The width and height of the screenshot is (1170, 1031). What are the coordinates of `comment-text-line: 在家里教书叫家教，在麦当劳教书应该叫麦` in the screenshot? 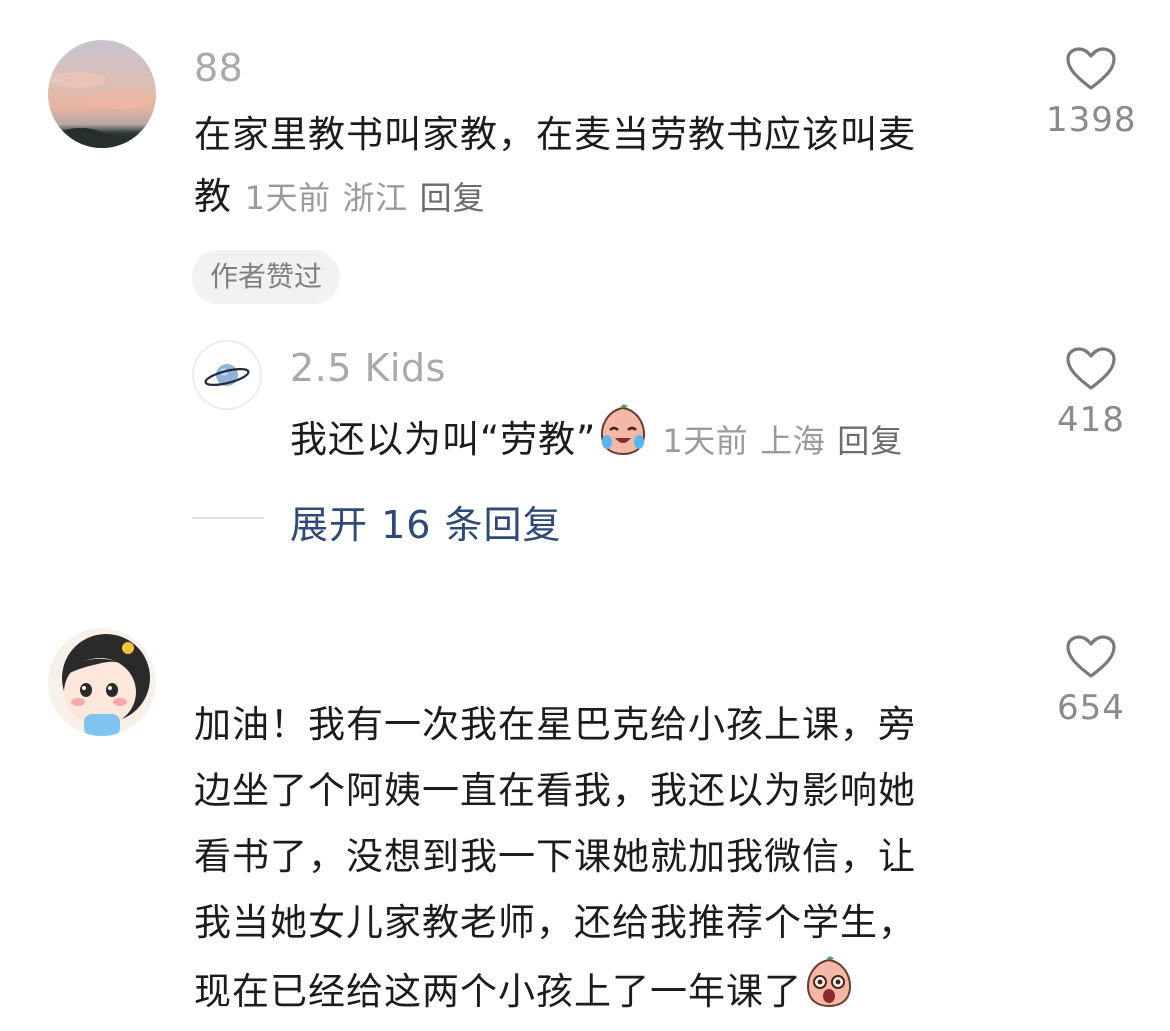 It's located at (555, 134).